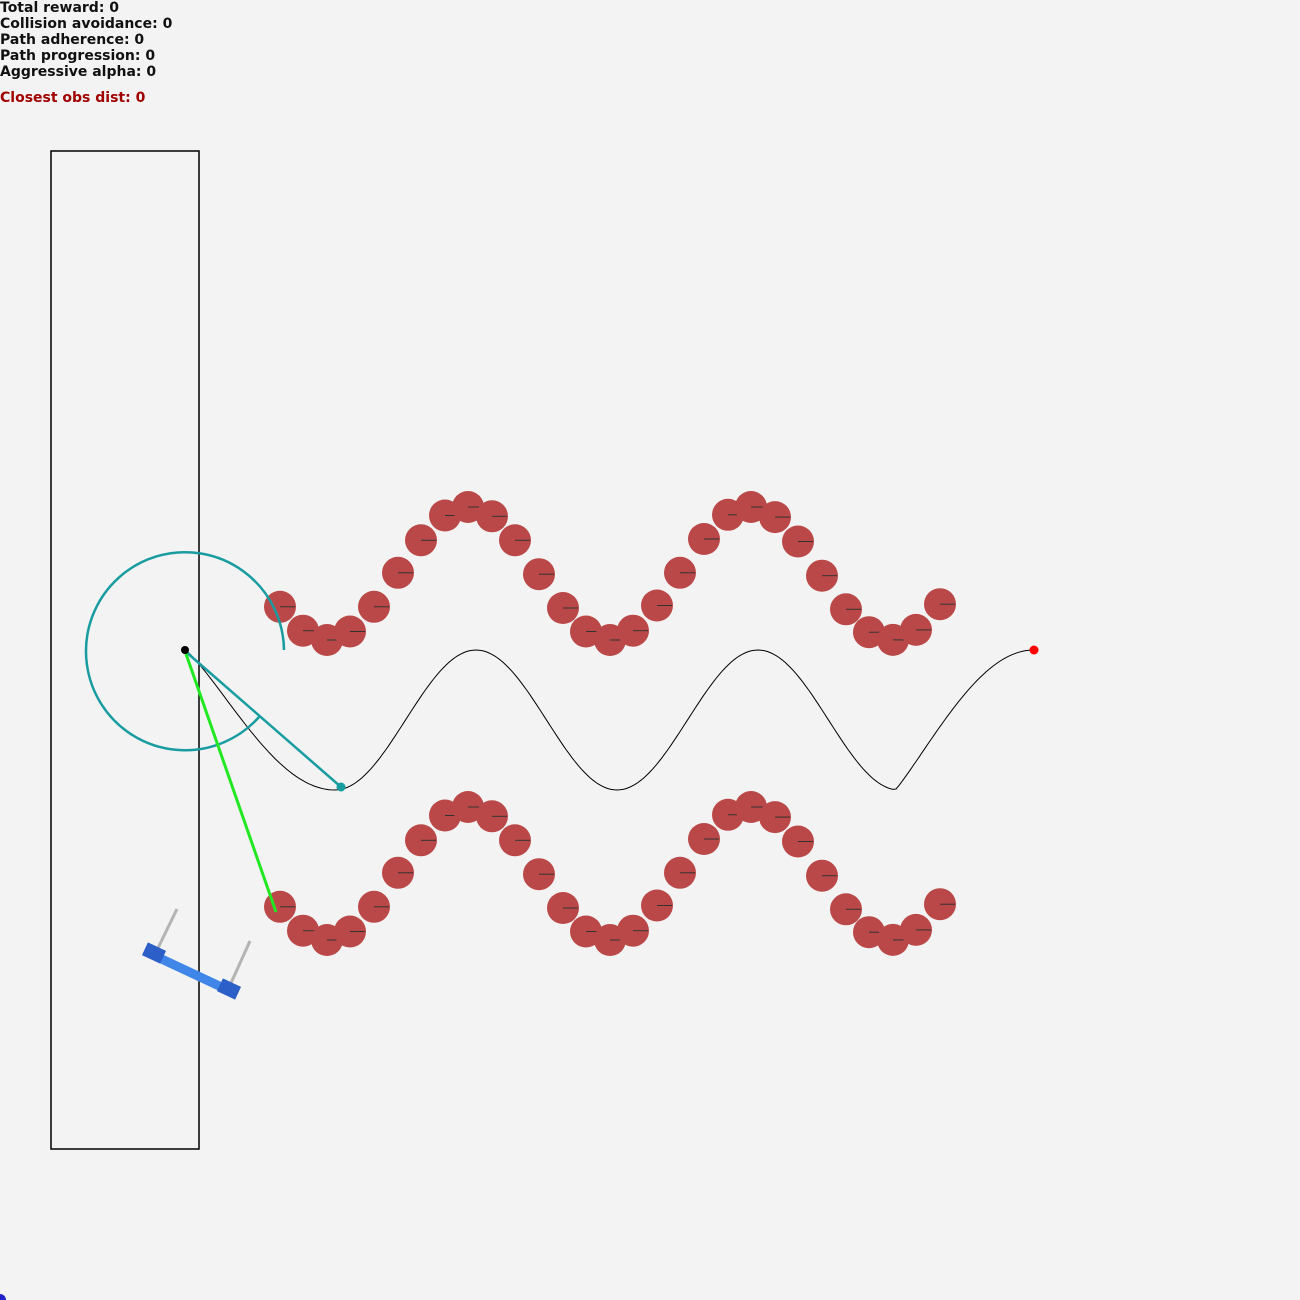  Describe the element at coordinates (1034, 650) in the screenshot. I see `goal-marker` at that location.